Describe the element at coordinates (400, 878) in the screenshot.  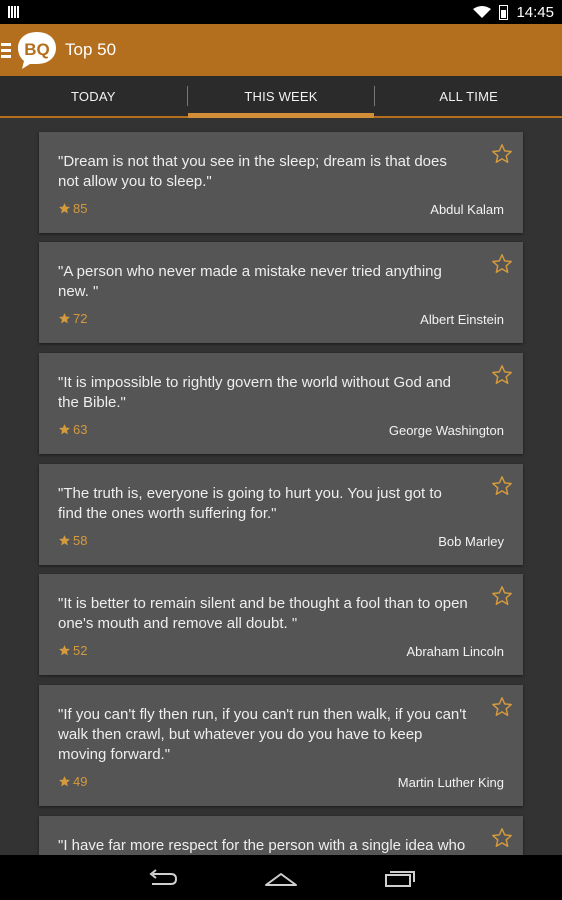
I see `recent-apps-icon` at that location.